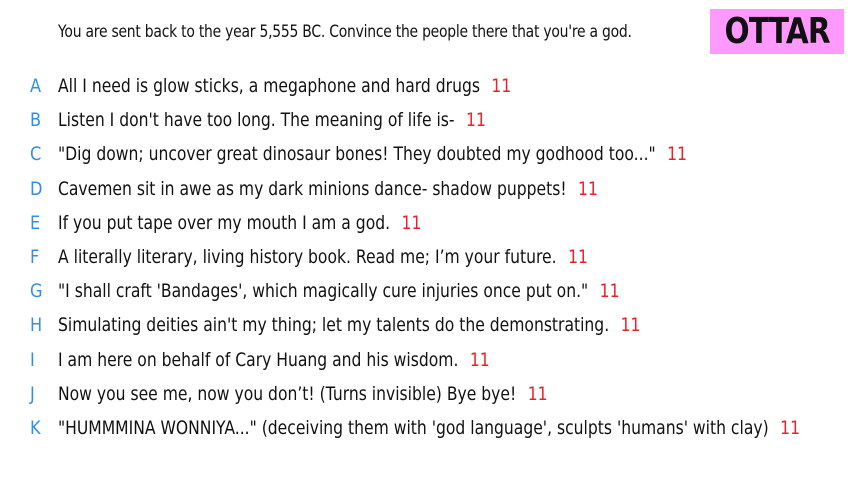 This screenshot has height=480, width=853. I want to click on badge-label: OTTAR, so click(777, 31).